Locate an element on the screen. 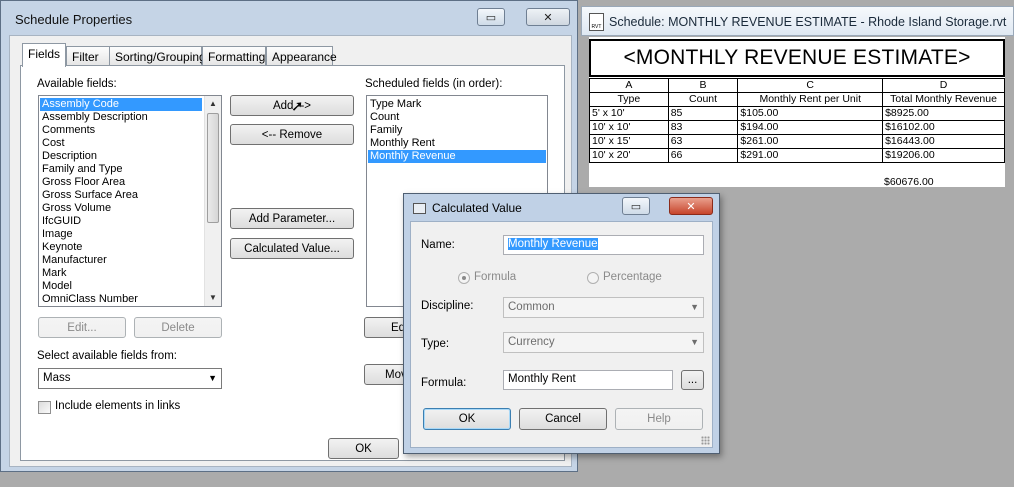  available-field-item: Assembly Description is located at coordinates (121, 117).